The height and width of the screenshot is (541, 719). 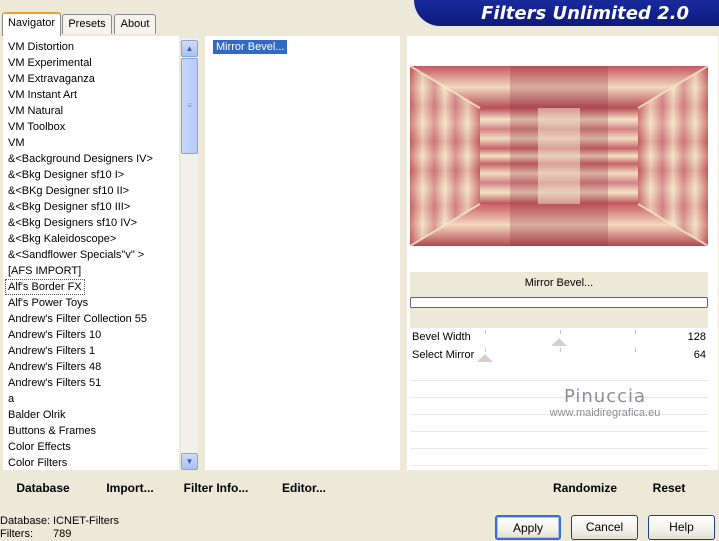 I want to click on category-item: Alf's Border FX, so click(x=45, y=287).